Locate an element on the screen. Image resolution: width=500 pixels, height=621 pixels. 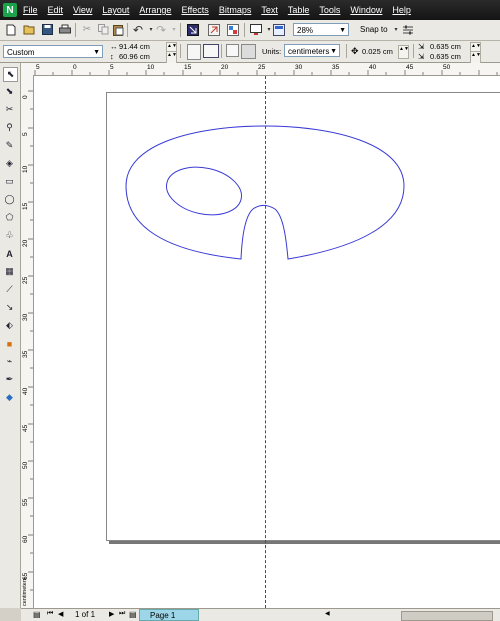
menu-layout: Layout is located at coordinates (115, 10).